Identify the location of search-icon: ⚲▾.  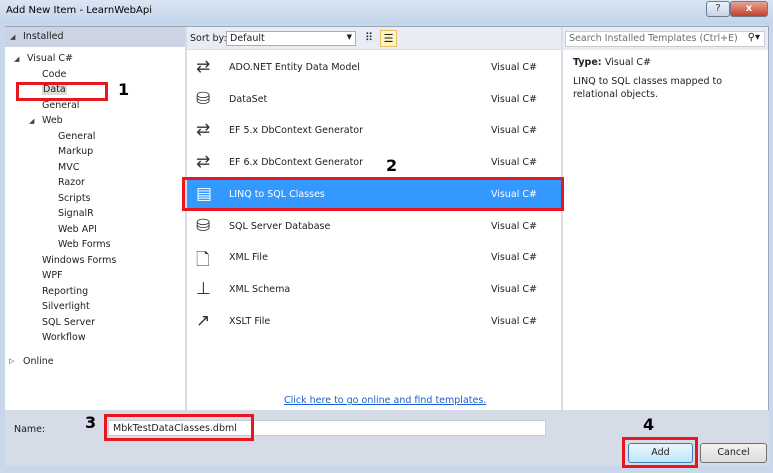
(753, 37).